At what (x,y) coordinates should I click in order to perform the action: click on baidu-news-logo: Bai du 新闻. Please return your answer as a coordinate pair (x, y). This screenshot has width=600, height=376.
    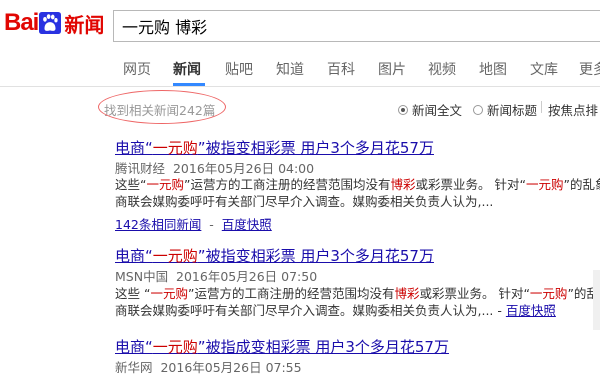
    Looking at the image, I should click on (54, 23).